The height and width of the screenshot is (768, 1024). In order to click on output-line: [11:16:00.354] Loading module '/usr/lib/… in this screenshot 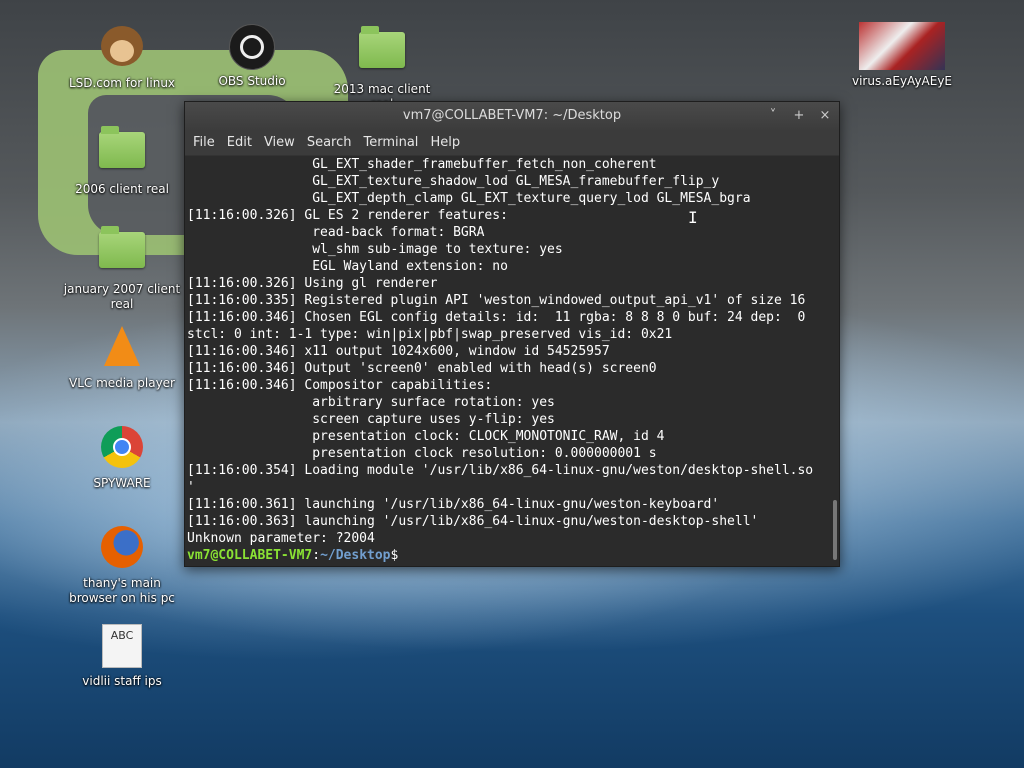, I will do `click(500, 470)`.